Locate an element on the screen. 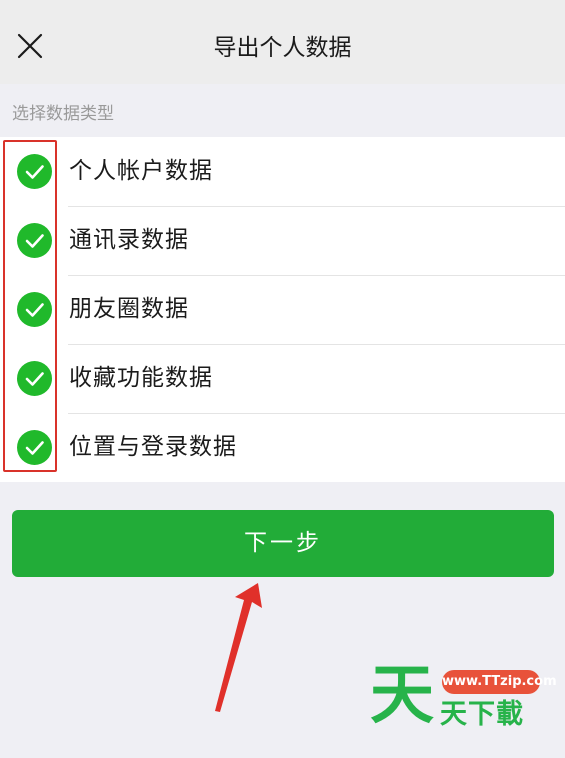 The height and width of the screenshot is (758, 565). watermark-big-char: 天 is located at coordinates (402, 696).